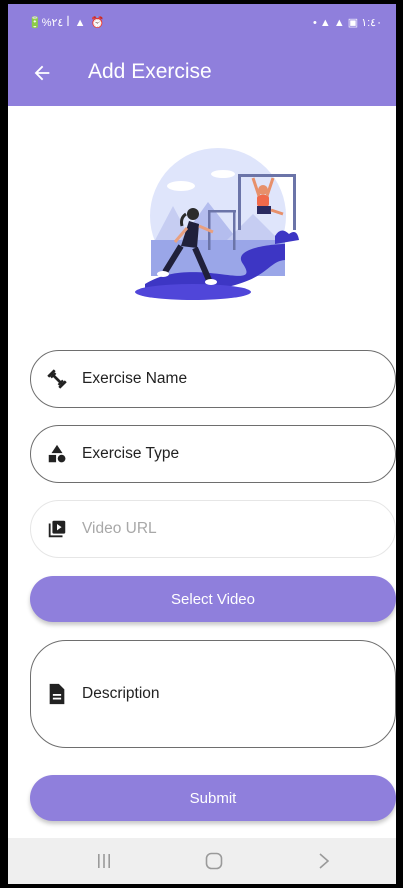 The image size is (403, 888). What do you see at coordinates (347, 23) in the screenshot?
I see `status-right: • ▲ ▲ ▣ ١:٤٠` at bounding box center [347, 23].